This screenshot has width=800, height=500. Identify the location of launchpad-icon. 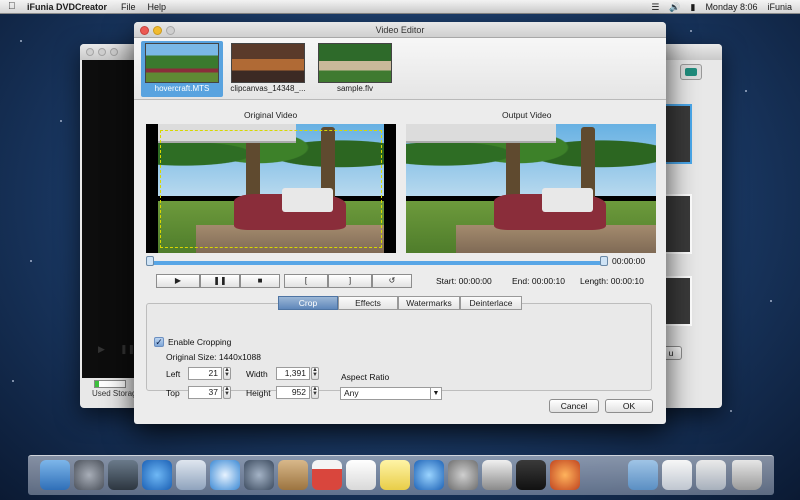
(89, 475).